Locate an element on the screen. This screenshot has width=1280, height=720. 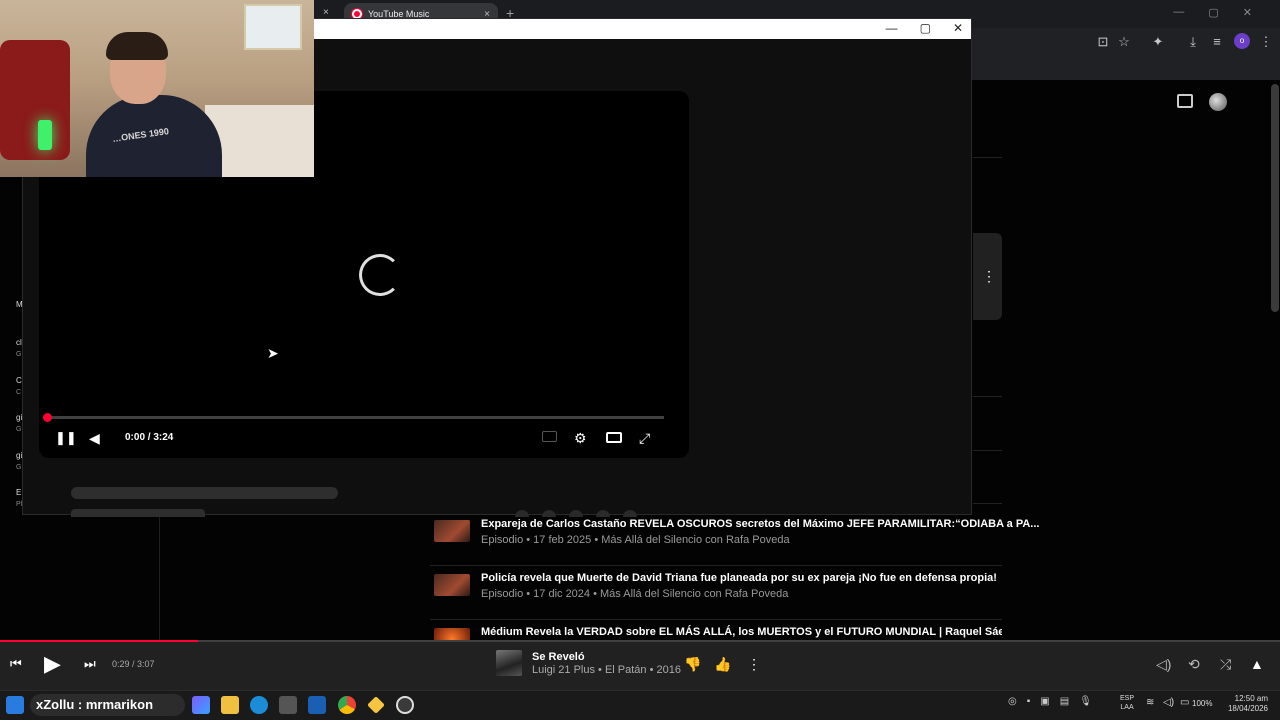
wall-poster is located at coordinates (273, 27).